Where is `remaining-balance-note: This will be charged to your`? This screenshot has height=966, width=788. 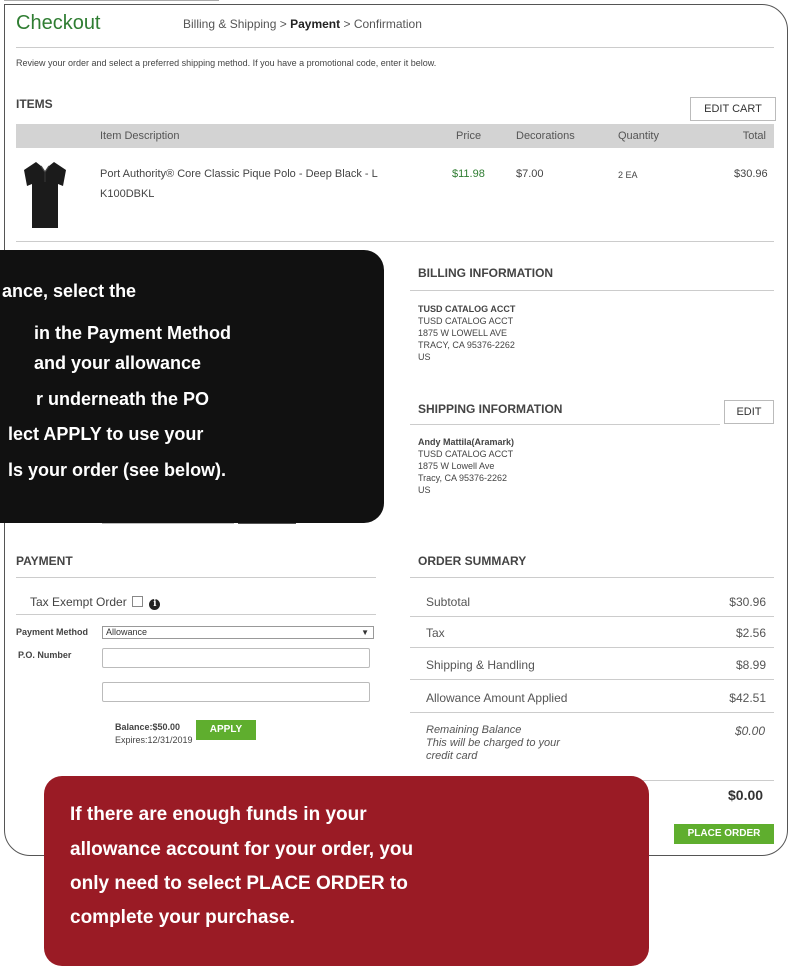 remaining-balance-note: This will be charged to your is located at coordinates (493, 743).